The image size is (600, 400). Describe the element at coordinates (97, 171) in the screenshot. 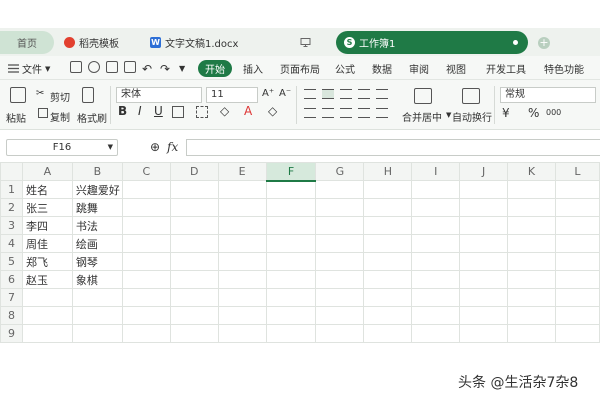

I see `column-header-b: B` at that location.